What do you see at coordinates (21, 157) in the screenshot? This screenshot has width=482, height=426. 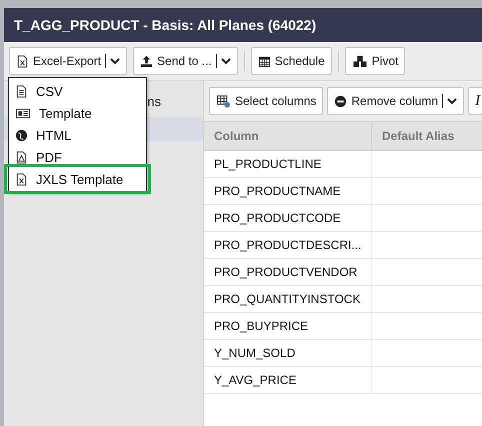 I see `pdf-file-icon` at bounding box center [21, 157].